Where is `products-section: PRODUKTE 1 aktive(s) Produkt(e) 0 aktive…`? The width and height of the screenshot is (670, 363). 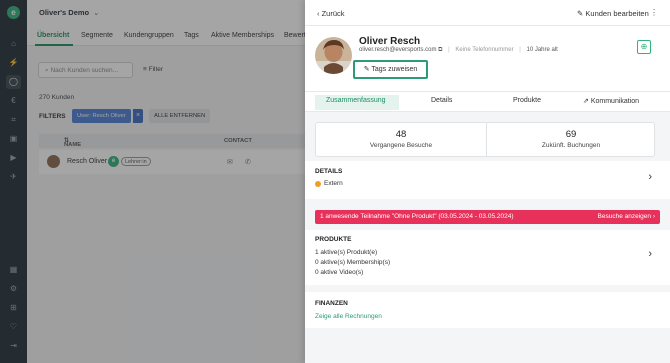
products-section: PRODUKTE 1 aktive(s) Produkt(e) 0 aktive… is located at coordinates (487, 257).